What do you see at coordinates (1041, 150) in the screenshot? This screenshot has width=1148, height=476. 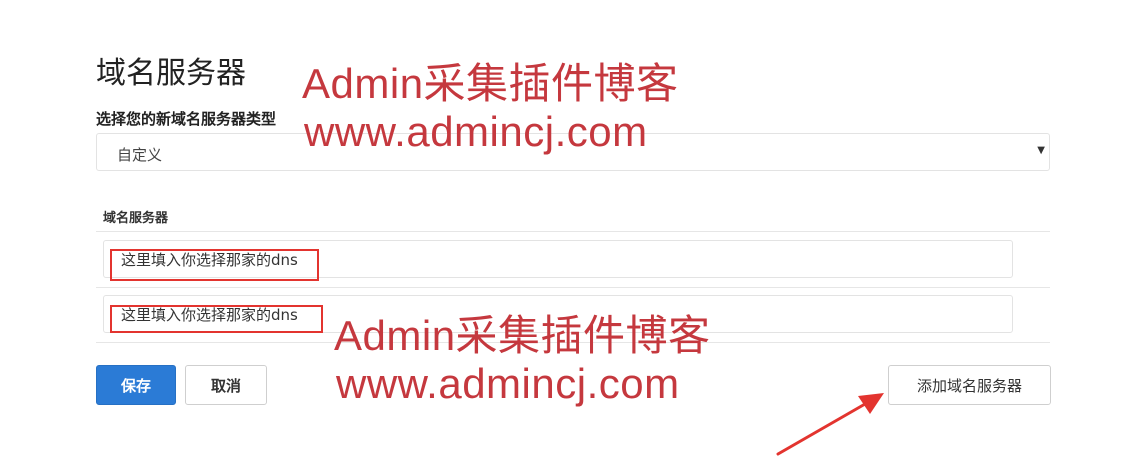 I see `caret-down-icon: ▼` at bounding box center [1041, 150].